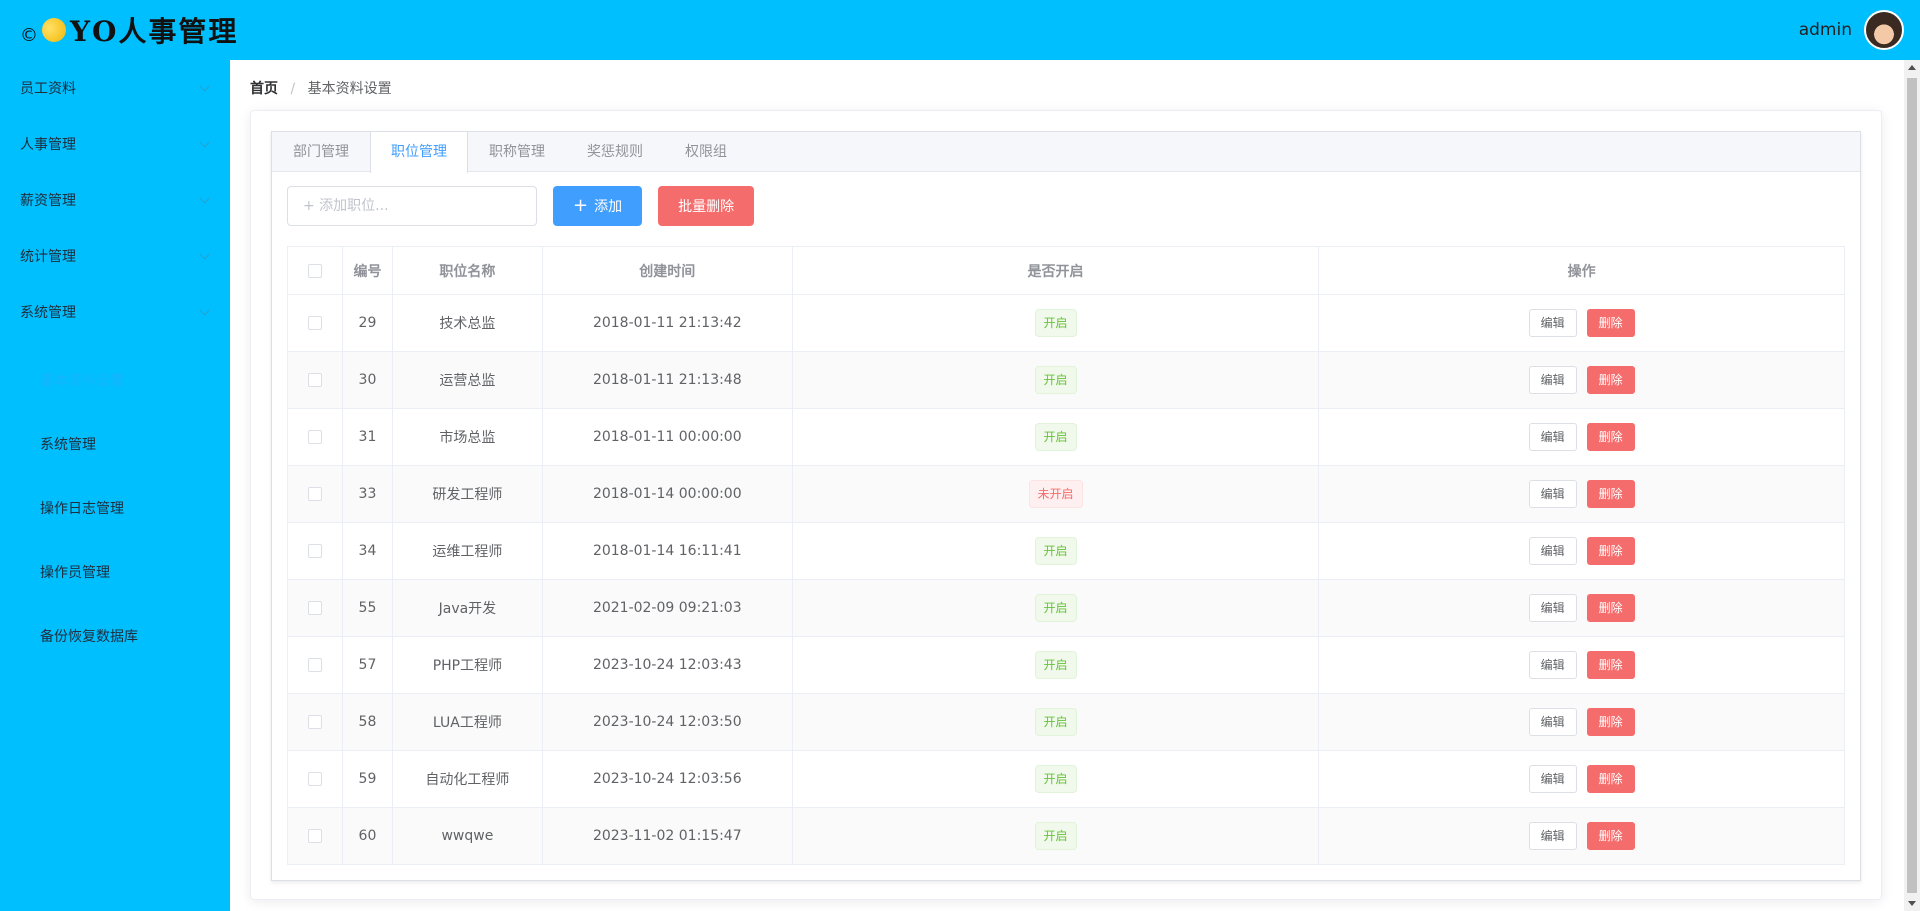 The height and width of the screenshot is (911, 1920). What do you see at coordinates (367, 722) in the screenshot?
I see `cell-id: 58` at bounding box center [367, 722].